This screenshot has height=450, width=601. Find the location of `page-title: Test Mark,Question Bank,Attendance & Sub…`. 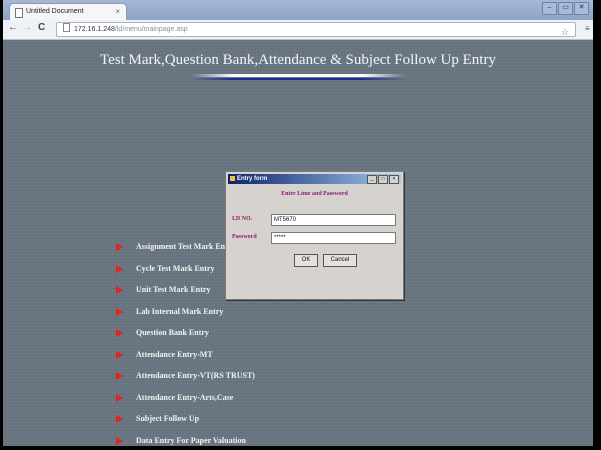

page-title: Test Mark,Question Bank,Attendance & Sub… is located at coordinates (298, 60).